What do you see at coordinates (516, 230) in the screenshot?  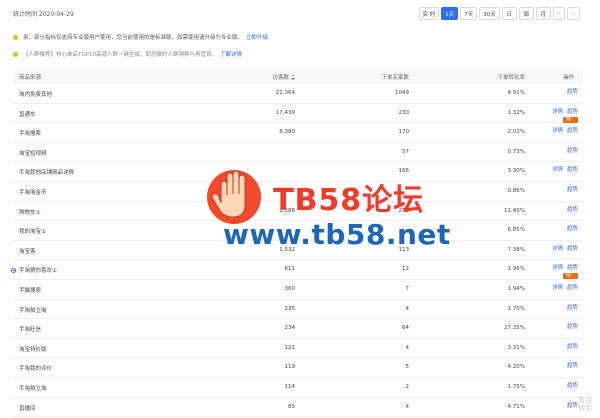 I see `rate-cell: 6.85%` at bounding box center [516, 230].